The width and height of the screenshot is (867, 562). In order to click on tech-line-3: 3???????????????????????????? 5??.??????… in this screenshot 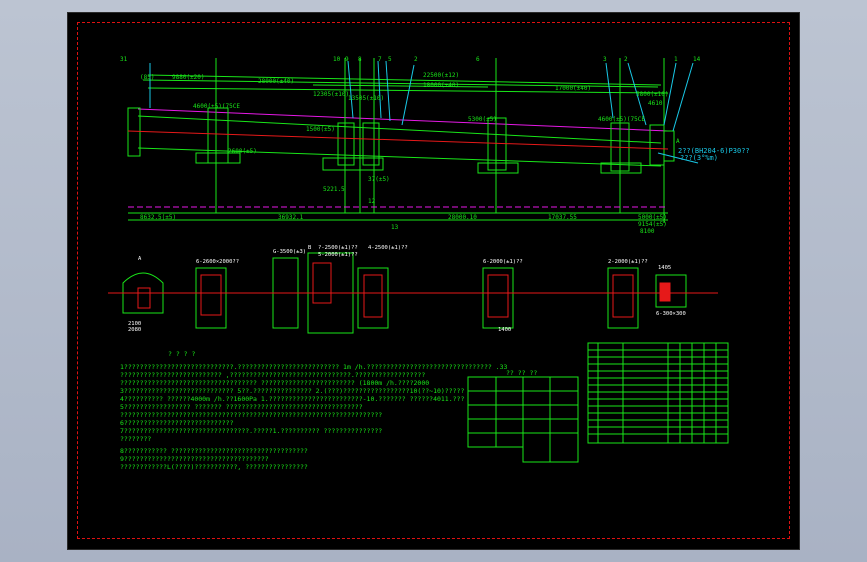, I will do `click(292, 391)`.